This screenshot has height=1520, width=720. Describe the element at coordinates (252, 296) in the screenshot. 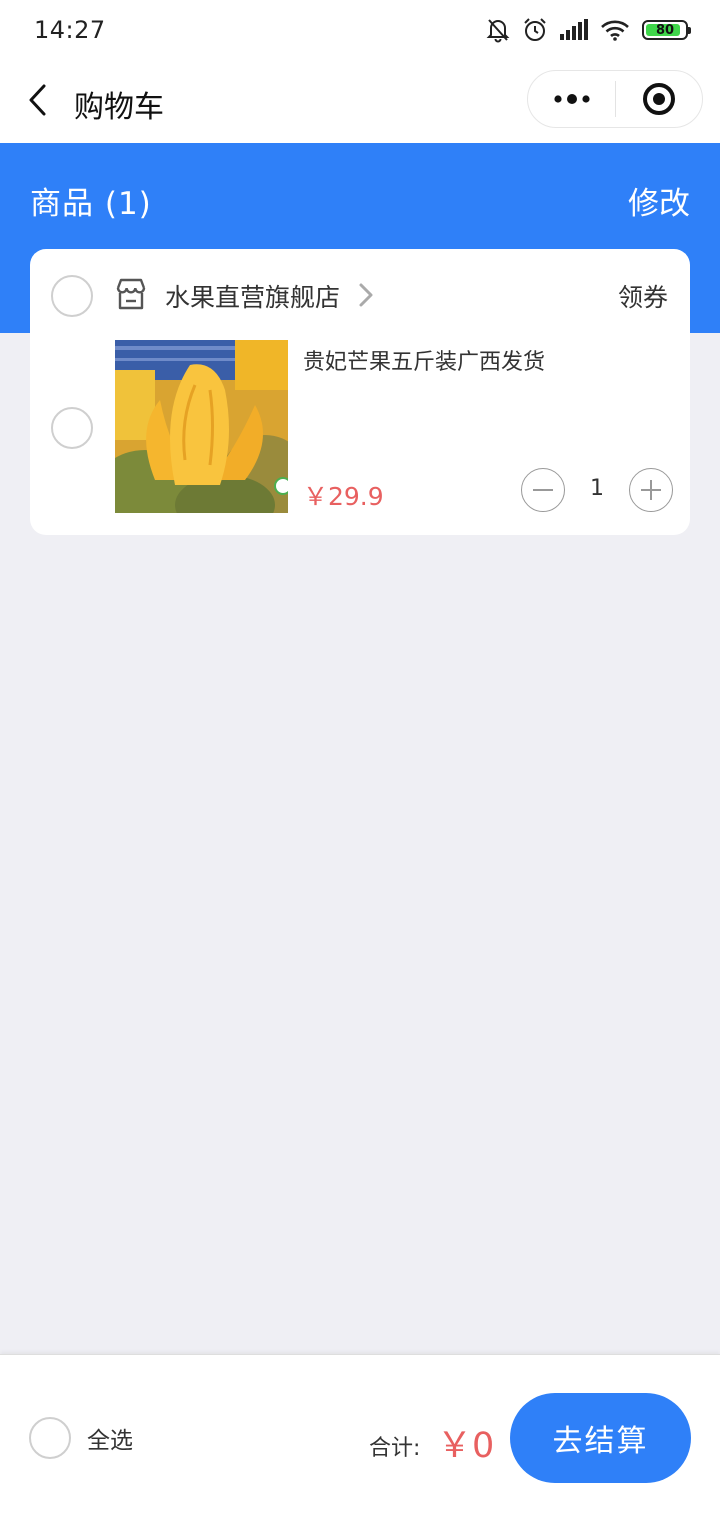

I see `shop-name: 水果直营旗舰店` at that location.